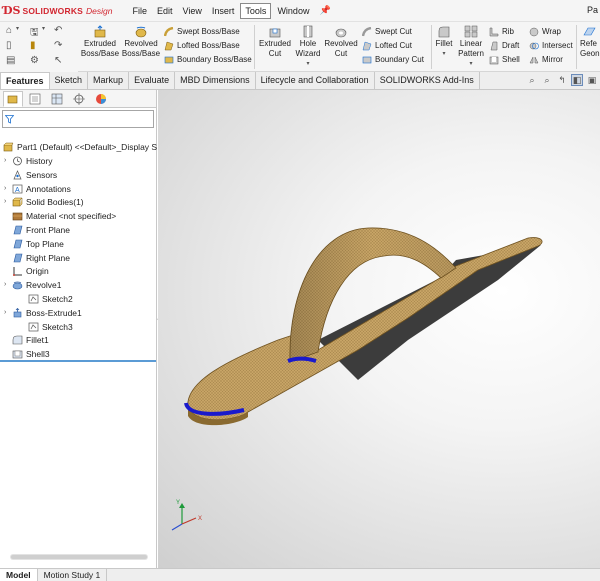 The height and width of the screenshot is (581, 600). I want to click on boundary-boss-label: Boundary Boss/Base, so click(214, 59).